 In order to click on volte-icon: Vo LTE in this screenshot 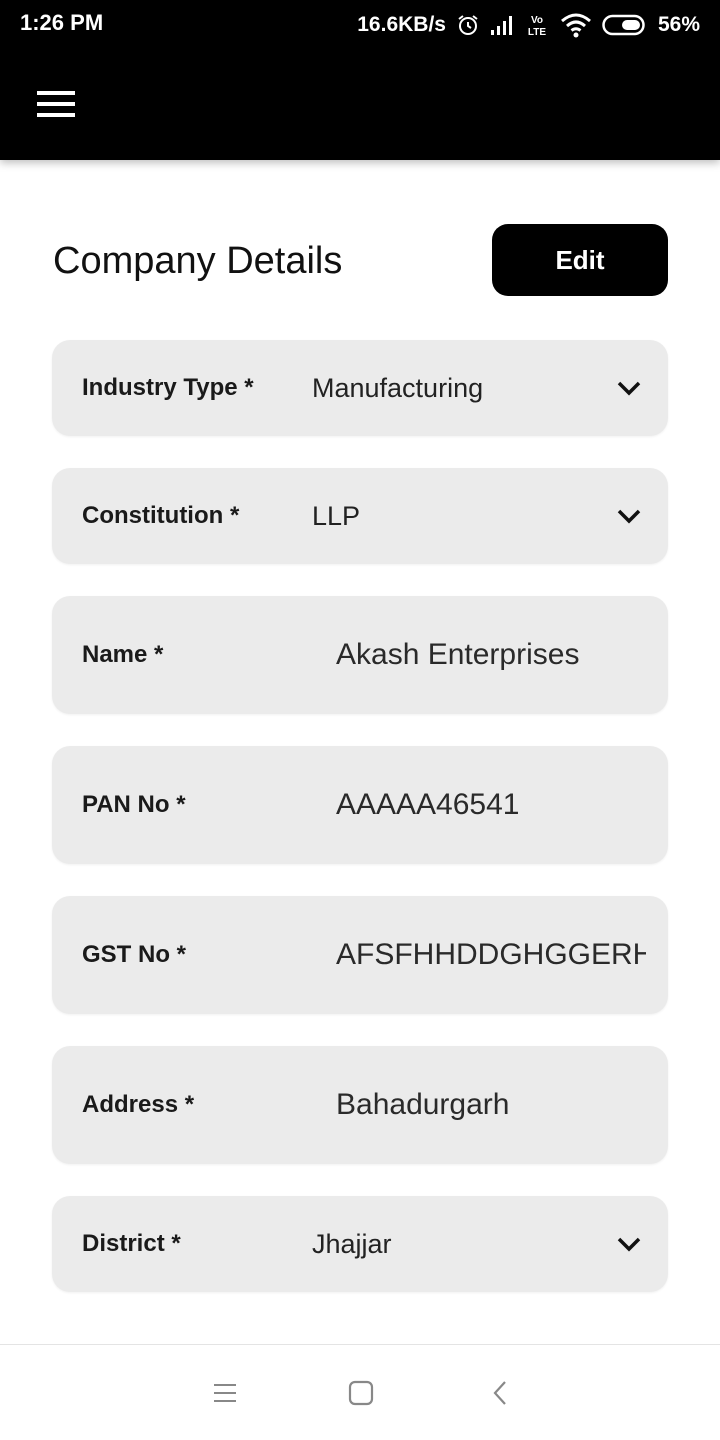, I will do `click(537, 25)`.